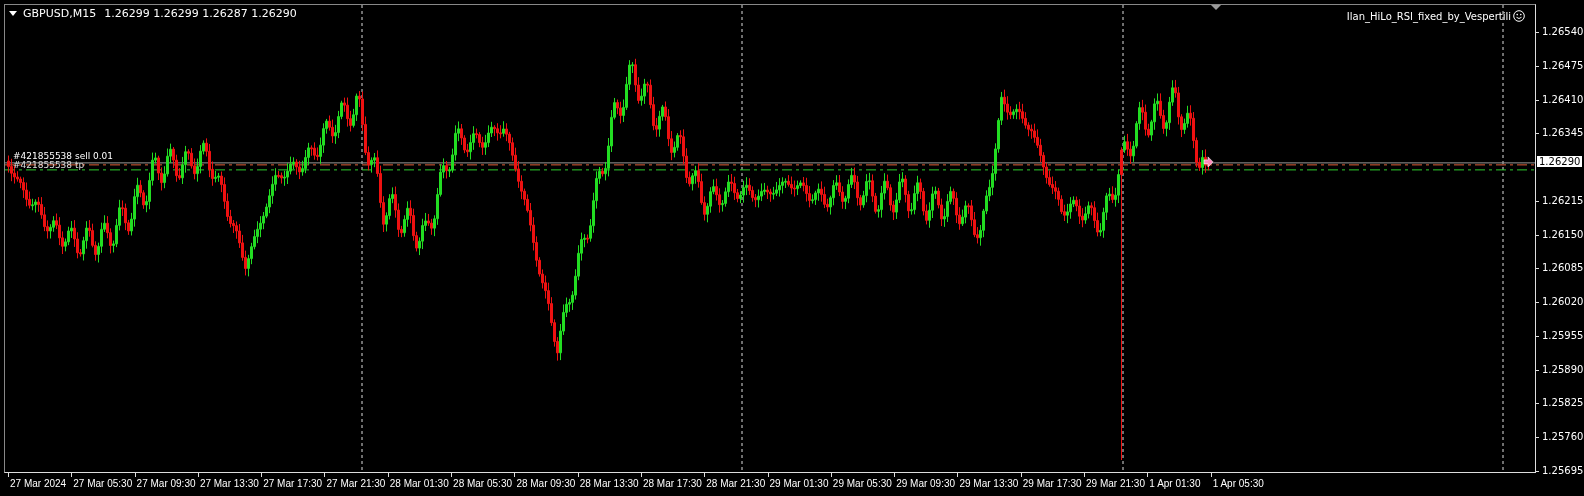 The height and width of the screenshot is (496, 1584). Describe the element at coordinates (63, 155) in the screenshot. I see `order-label: #421855538 sell 0.01` at that location.